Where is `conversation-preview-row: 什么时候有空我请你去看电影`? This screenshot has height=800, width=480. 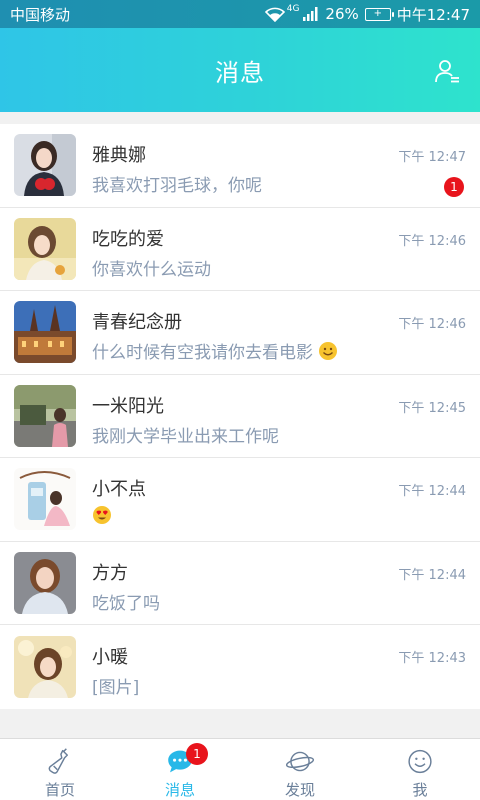 conversation-preview-row: 什么时候有空我请你去看电影 is located at coordinates (215, 350).